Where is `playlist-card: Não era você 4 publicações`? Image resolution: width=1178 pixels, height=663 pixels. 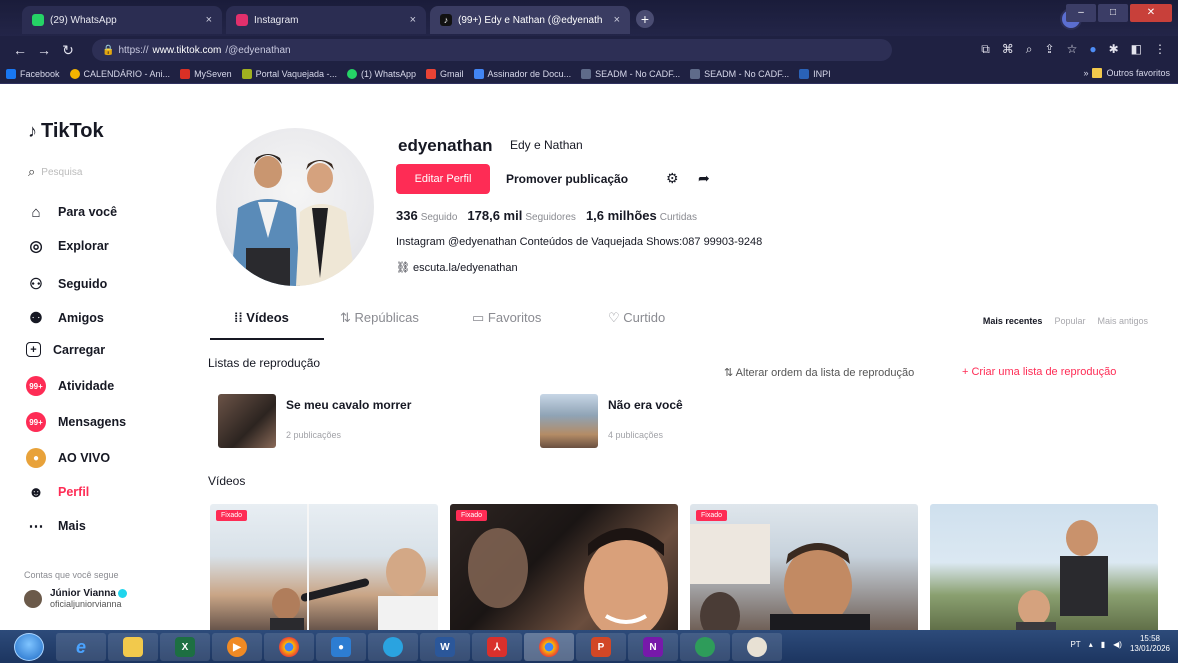
playlist-card: Não era você 4 publicações is located at coordinates (611, 421).